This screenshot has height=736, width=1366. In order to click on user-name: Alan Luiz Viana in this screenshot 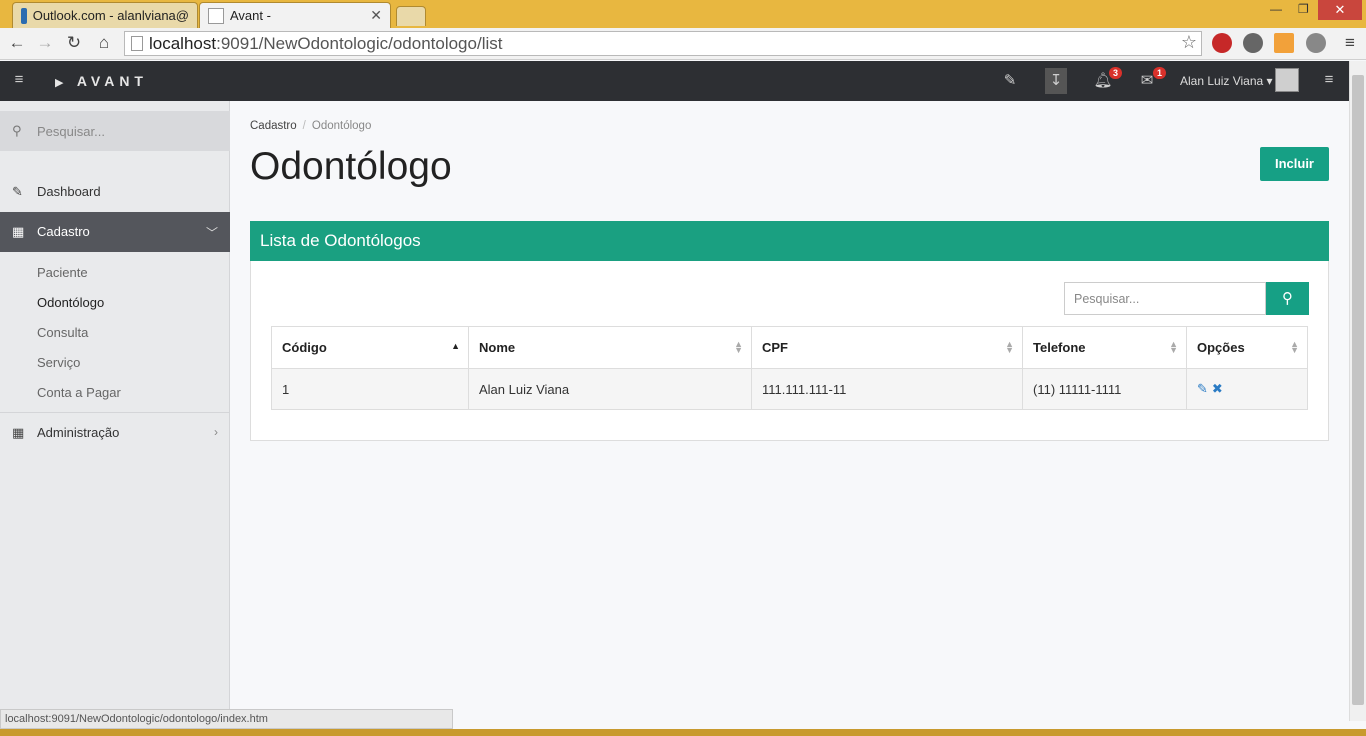, I will do `click(1222, 81)`.